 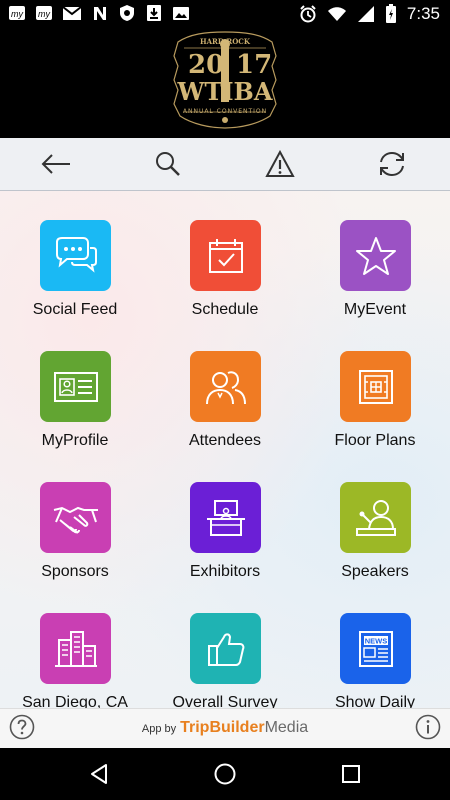 I want to click on thumbs-up-icon, so click(x=225, y=649).